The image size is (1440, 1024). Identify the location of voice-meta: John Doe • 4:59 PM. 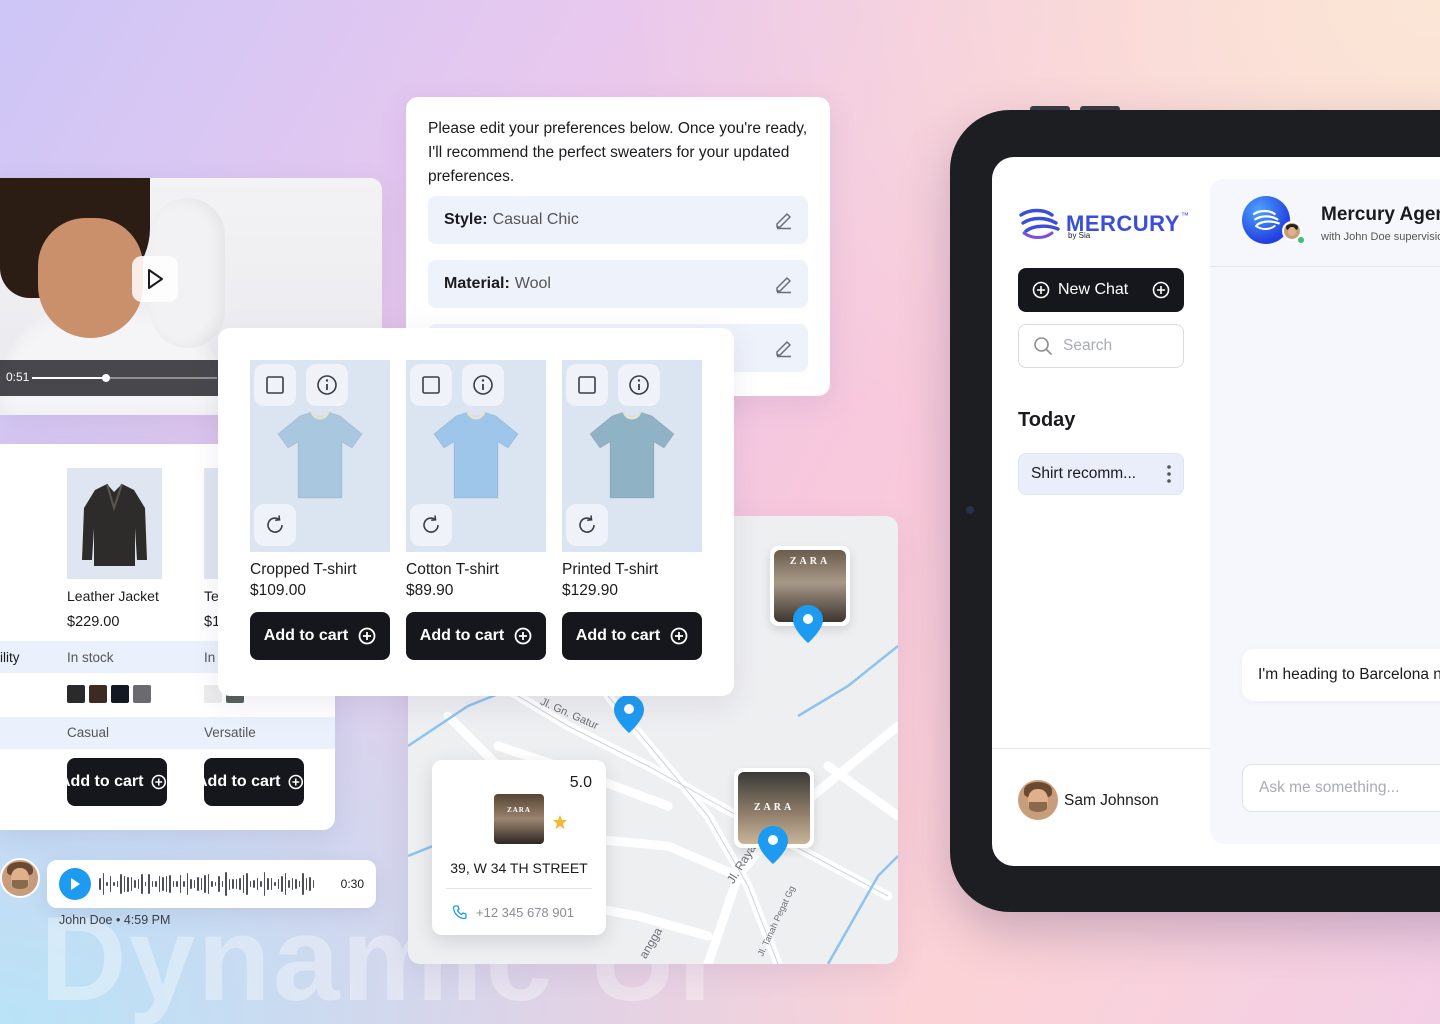
(115, 920).